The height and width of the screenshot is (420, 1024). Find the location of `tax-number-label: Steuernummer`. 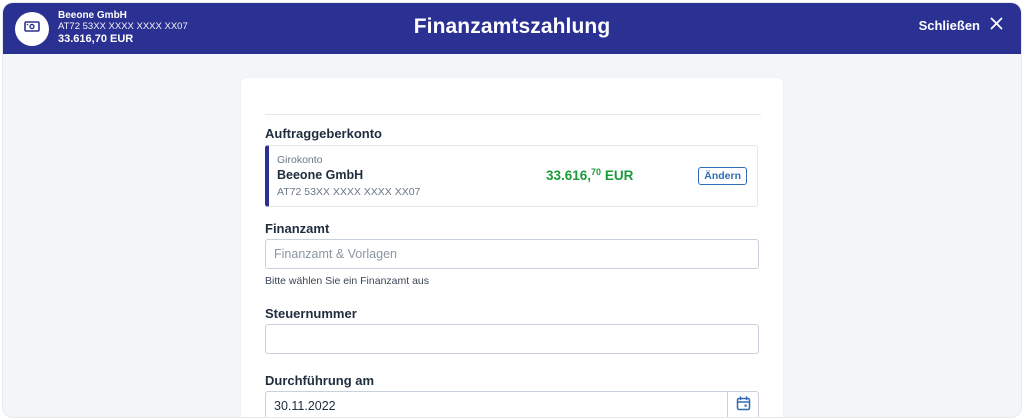

tax-number-label: Steuernummer is located at coordinates (311, 313).